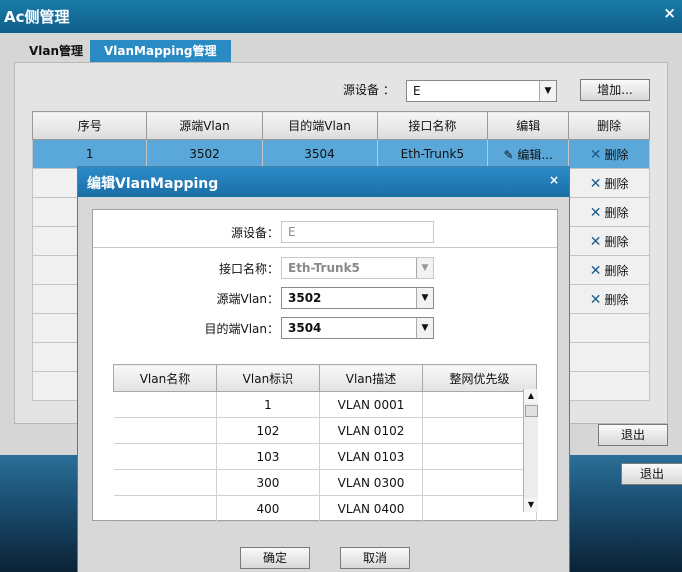 The height and width of the screenshot is (572, 682). What do you see at coordinates (325, 247) in the screenshot?
I see `divider` at bounding box center [325, 247].